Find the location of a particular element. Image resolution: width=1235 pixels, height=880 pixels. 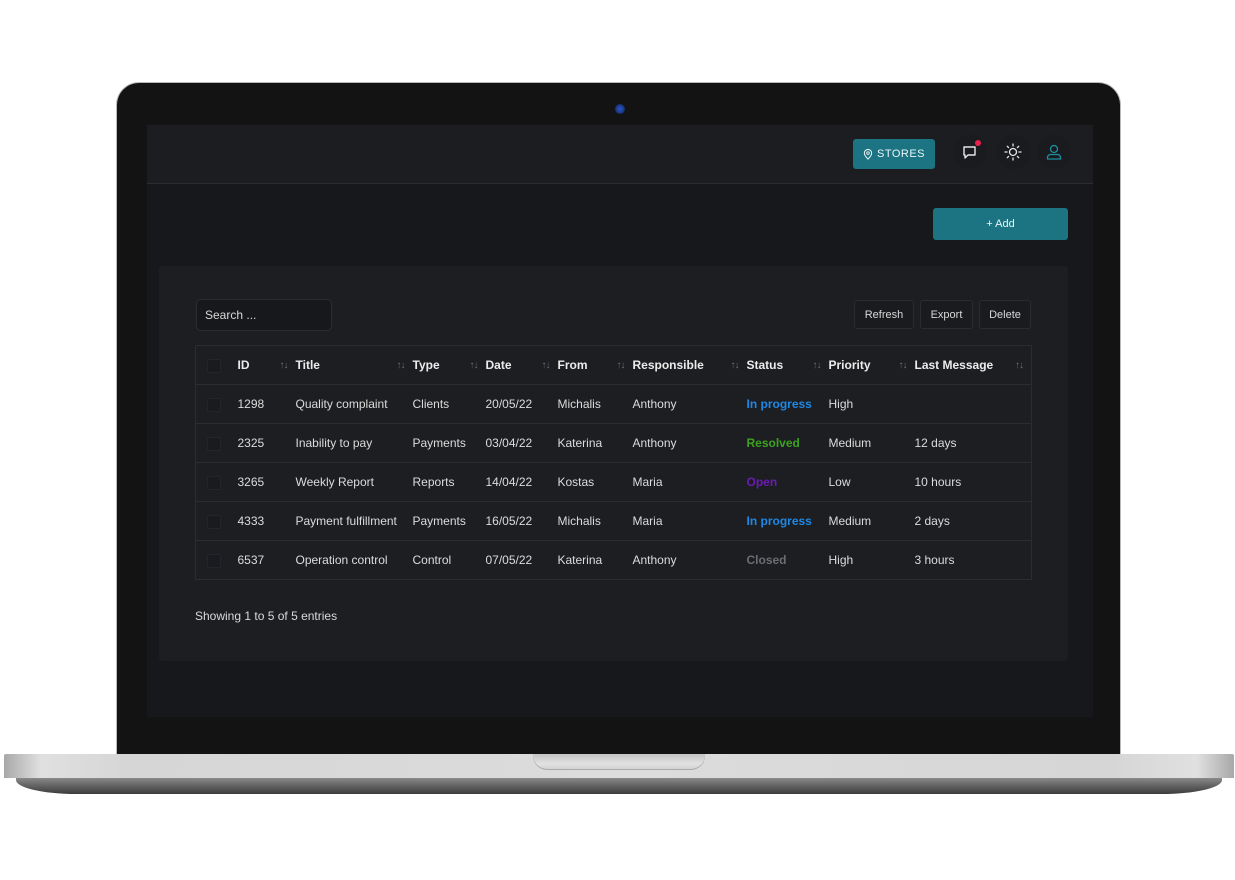

column-header-type: Type ↑↓ is located at coordinates (449, 365).